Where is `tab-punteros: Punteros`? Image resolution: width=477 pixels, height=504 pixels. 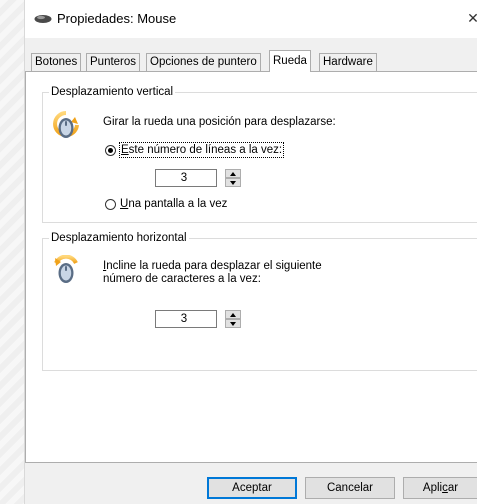
tab-punteros: Punteros is located at coordinates (113, 62).